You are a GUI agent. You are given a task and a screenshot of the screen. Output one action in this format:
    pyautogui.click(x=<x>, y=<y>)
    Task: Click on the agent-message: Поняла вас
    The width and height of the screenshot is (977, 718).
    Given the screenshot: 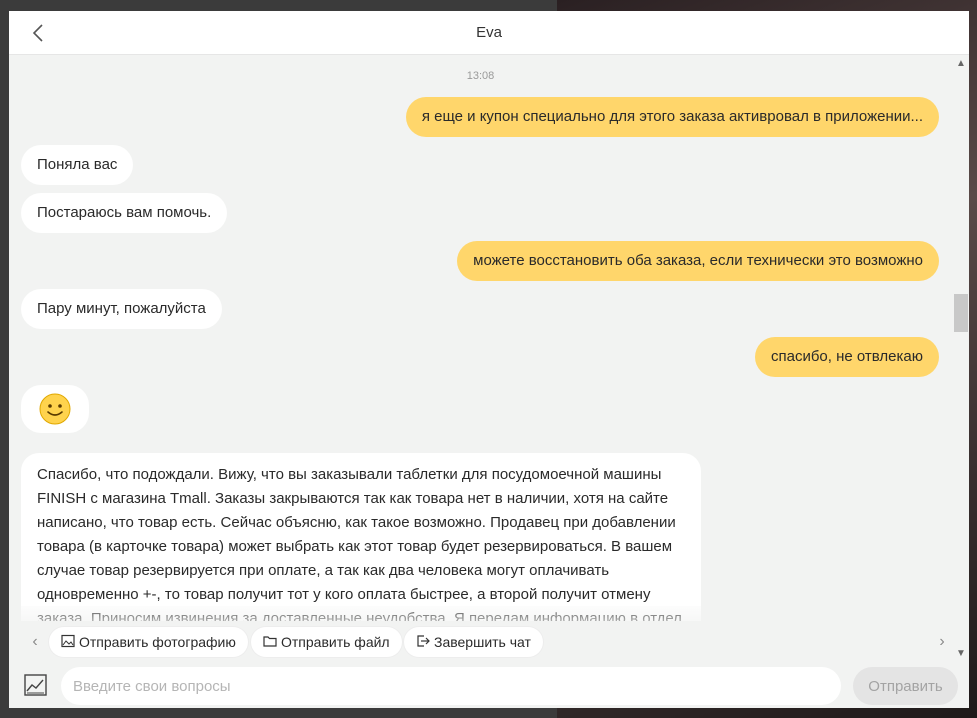 What is the action you would take?
    pyautogui.click(x=77, y=165)
    